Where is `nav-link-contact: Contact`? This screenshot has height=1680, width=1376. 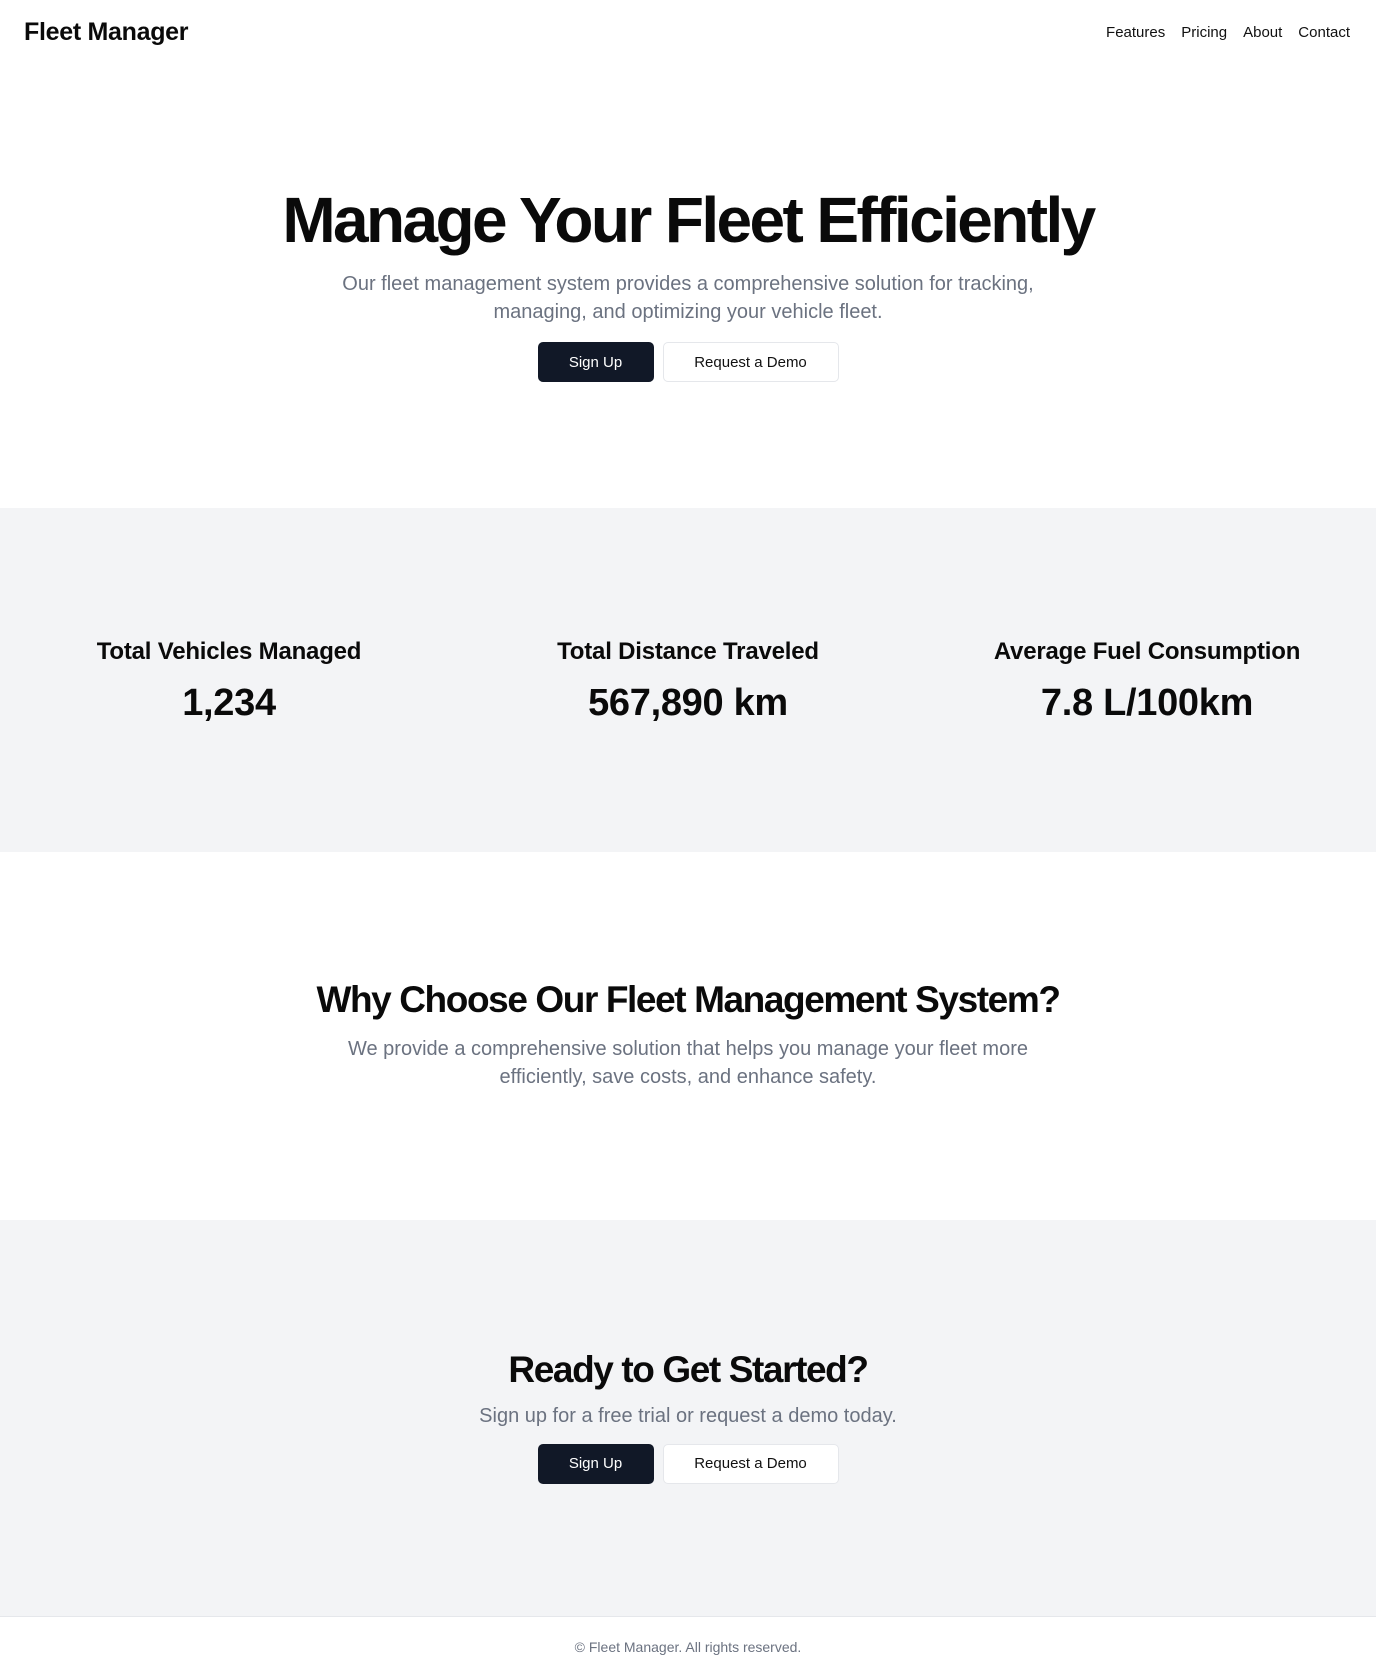
nav-link-contact: Contact is located at coordinates (1324, 32).